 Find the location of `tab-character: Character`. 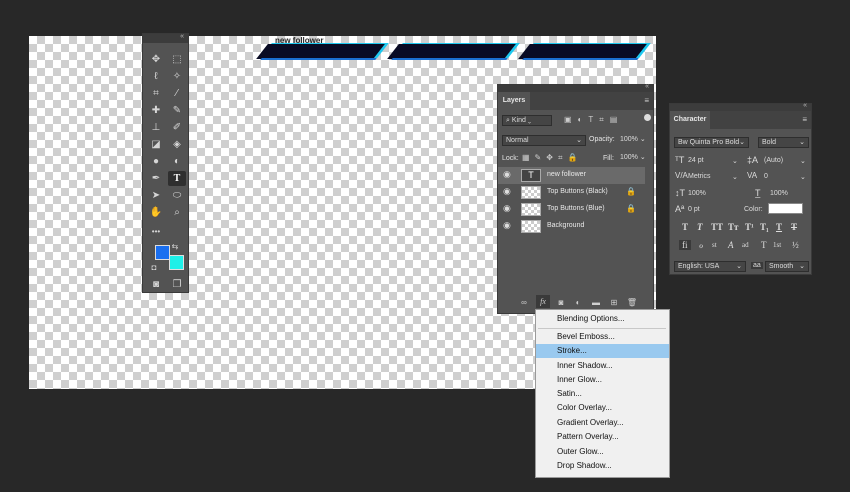

tab-character: Character is located at coordinates (690, 120).